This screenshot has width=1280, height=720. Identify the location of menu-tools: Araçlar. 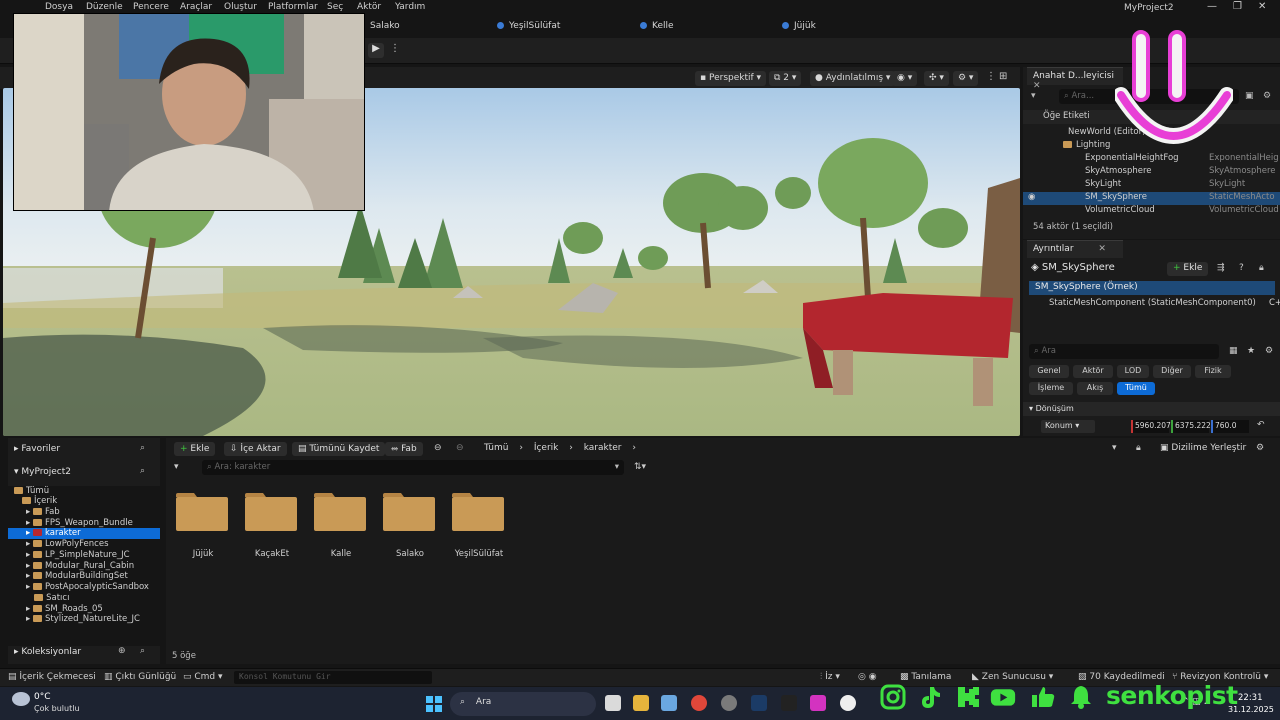
(196, 7).